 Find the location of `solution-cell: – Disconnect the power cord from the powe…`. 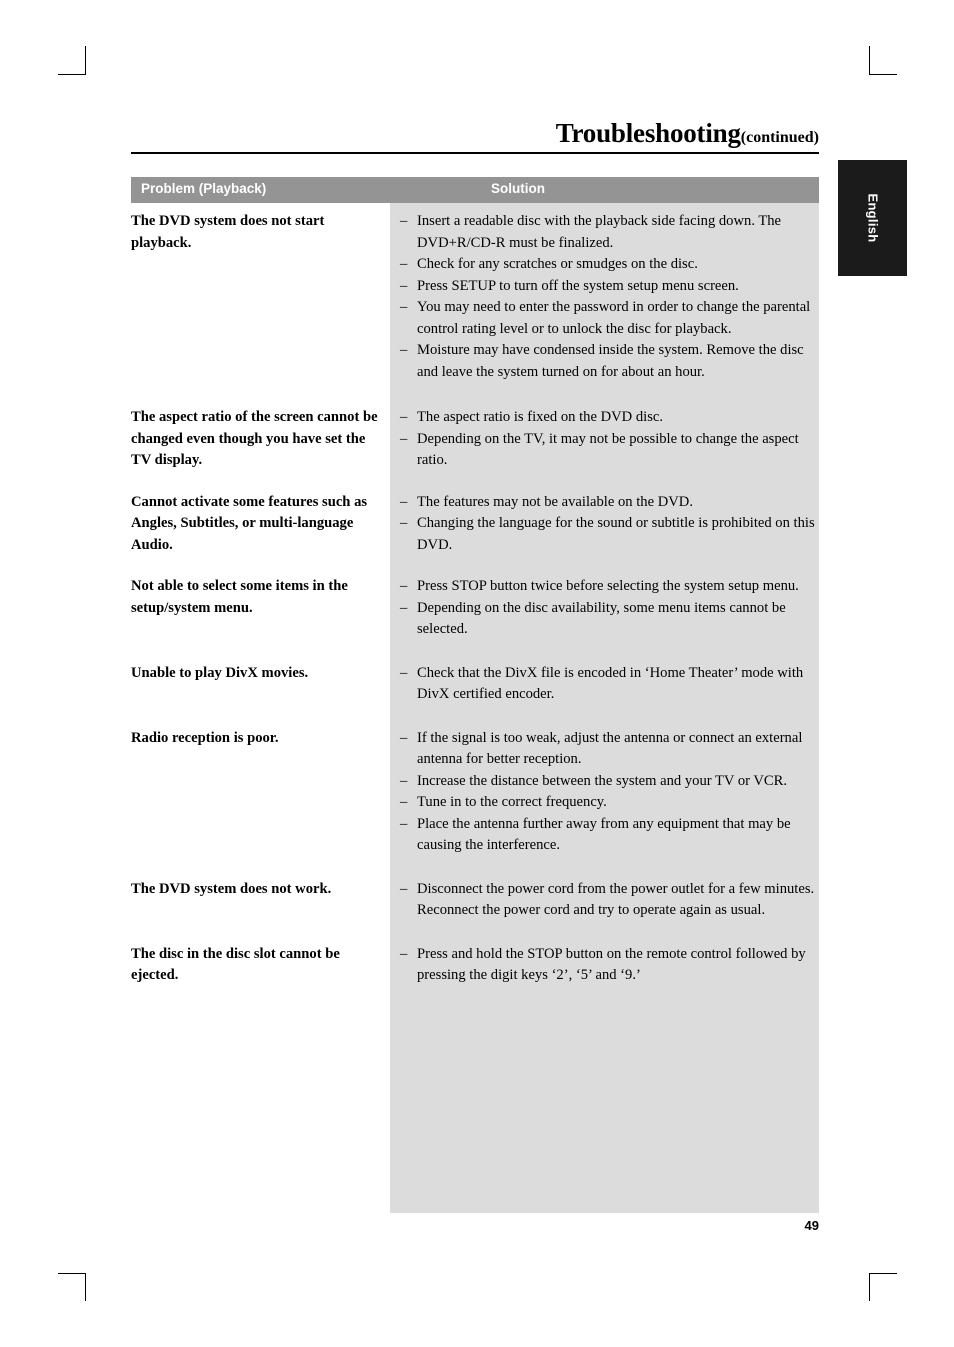

solution-cell: – Disconnect the power cord from the powe… is located at coordinates (604, 900).